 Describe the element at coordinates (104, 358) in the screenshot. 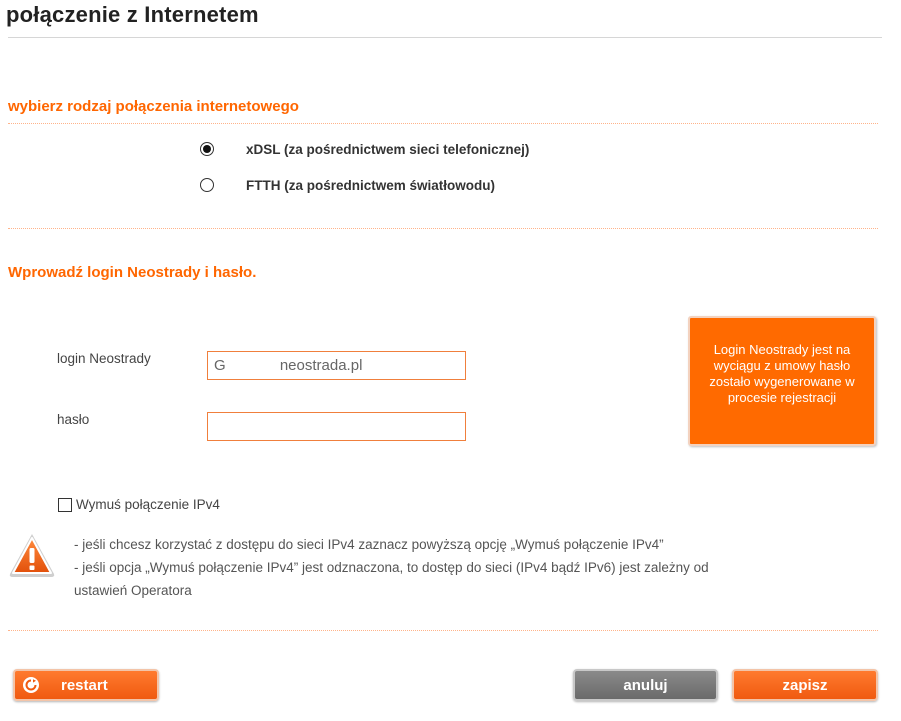

I see `login-label: login Neostrady` at that location.